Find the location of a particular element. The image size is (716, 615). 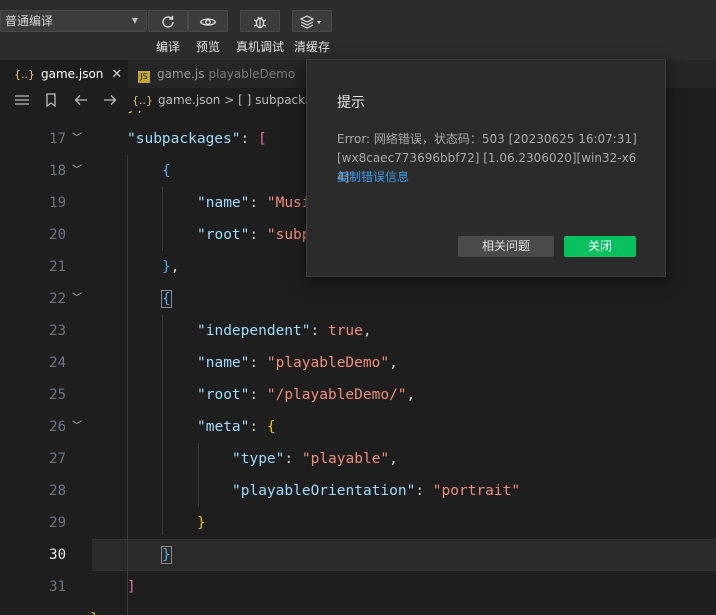

code-line: 28 "playableOrientation": "portrait" is located at coordinates (358, 491).